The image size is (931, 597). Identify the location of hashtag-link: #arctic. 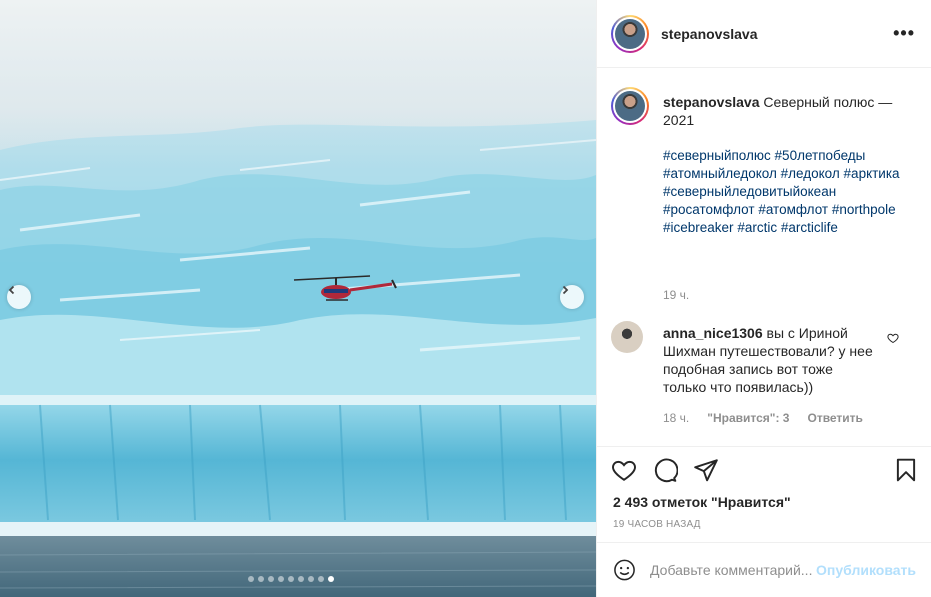
(757, 227).